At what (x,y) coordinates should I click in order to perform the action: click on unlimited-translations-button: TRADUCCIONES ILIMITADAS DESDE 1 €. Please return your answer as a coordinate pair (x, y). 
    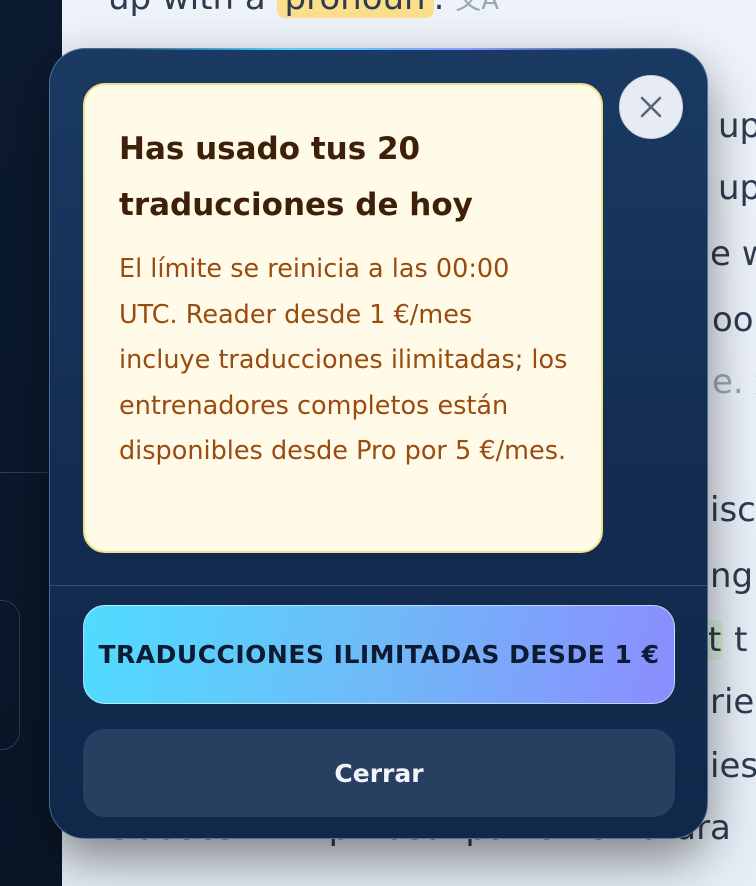
    Looking at the image, I should click on (379, 654).